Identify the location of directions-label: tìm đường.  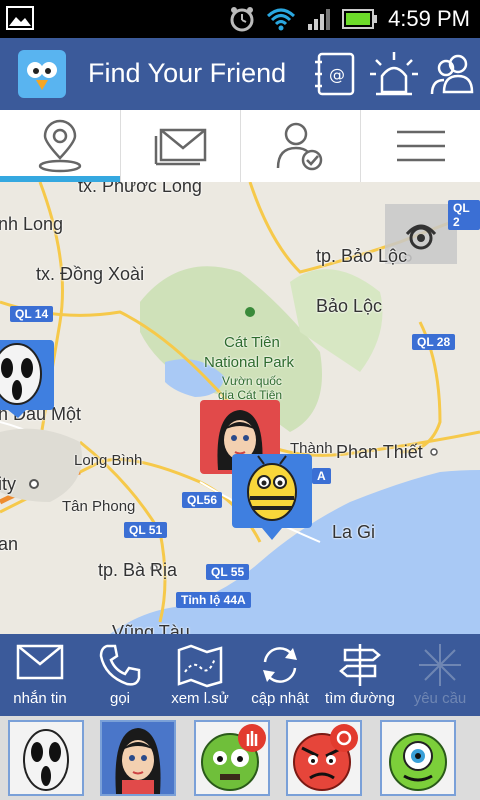
(360, 698).